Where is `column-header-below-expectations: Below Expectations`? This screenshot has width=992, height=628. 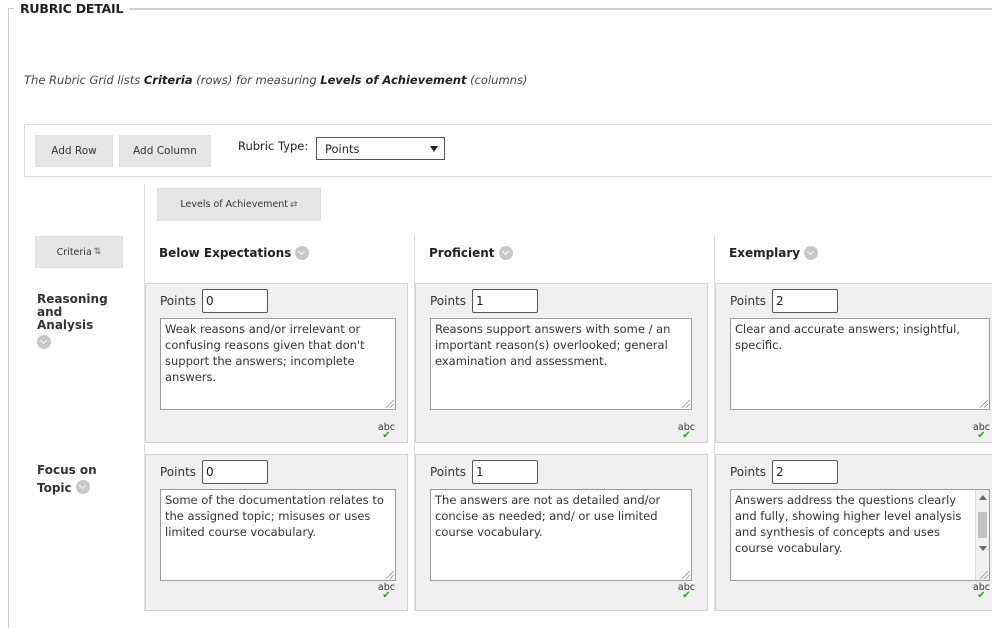 column-header-below-expectations: Below Expectations is located at coordinates (234, 253).